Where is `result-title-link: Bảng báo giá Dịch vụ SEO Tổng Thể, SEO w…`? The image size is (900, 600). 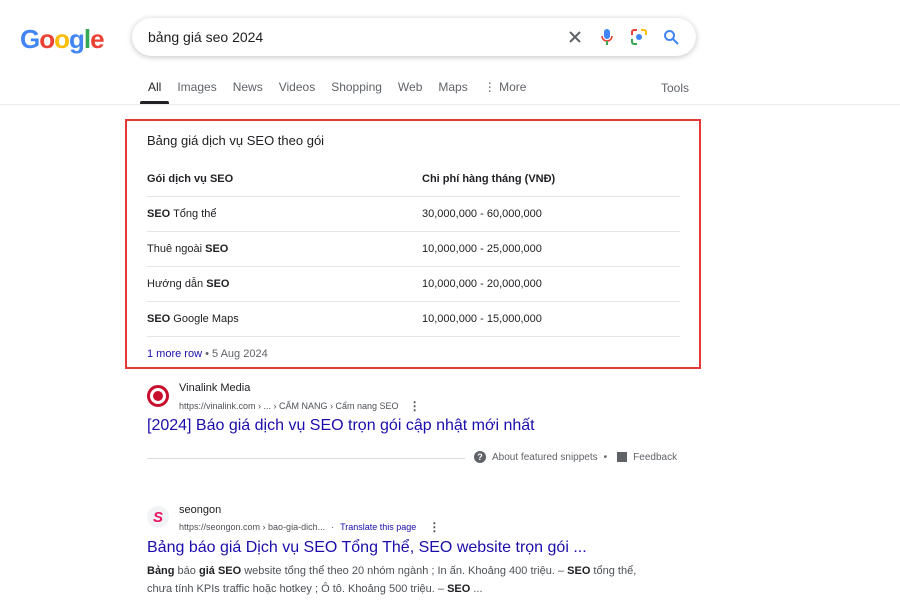
result-title-link: Bảng báo giá Dịch vụ SEO Tổng Thể, SEO w… is located at coordinates (367, 548).